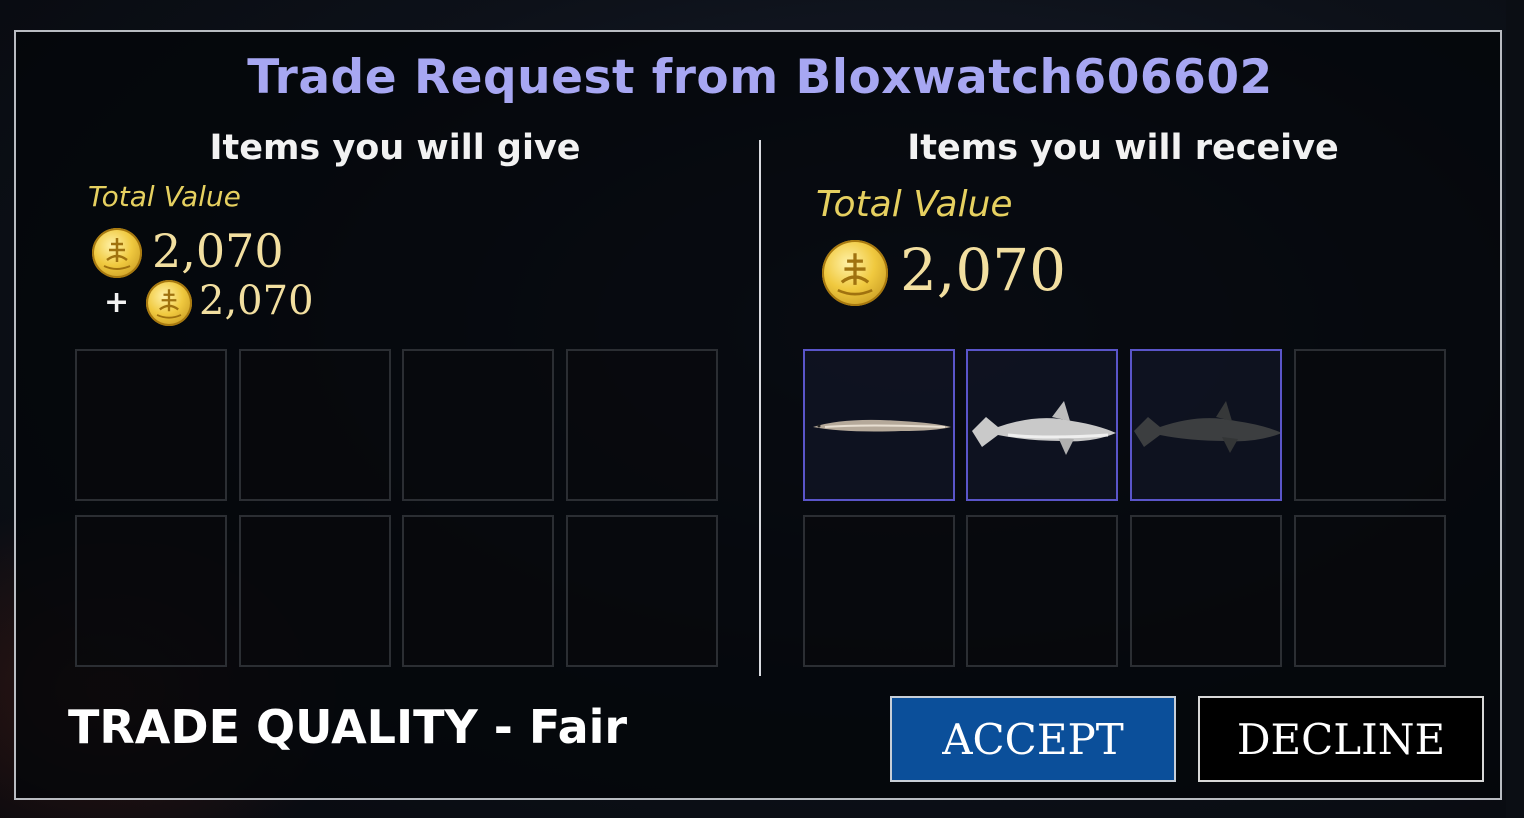  I want to click on give-total-value: 2,070, so click(218, 251).